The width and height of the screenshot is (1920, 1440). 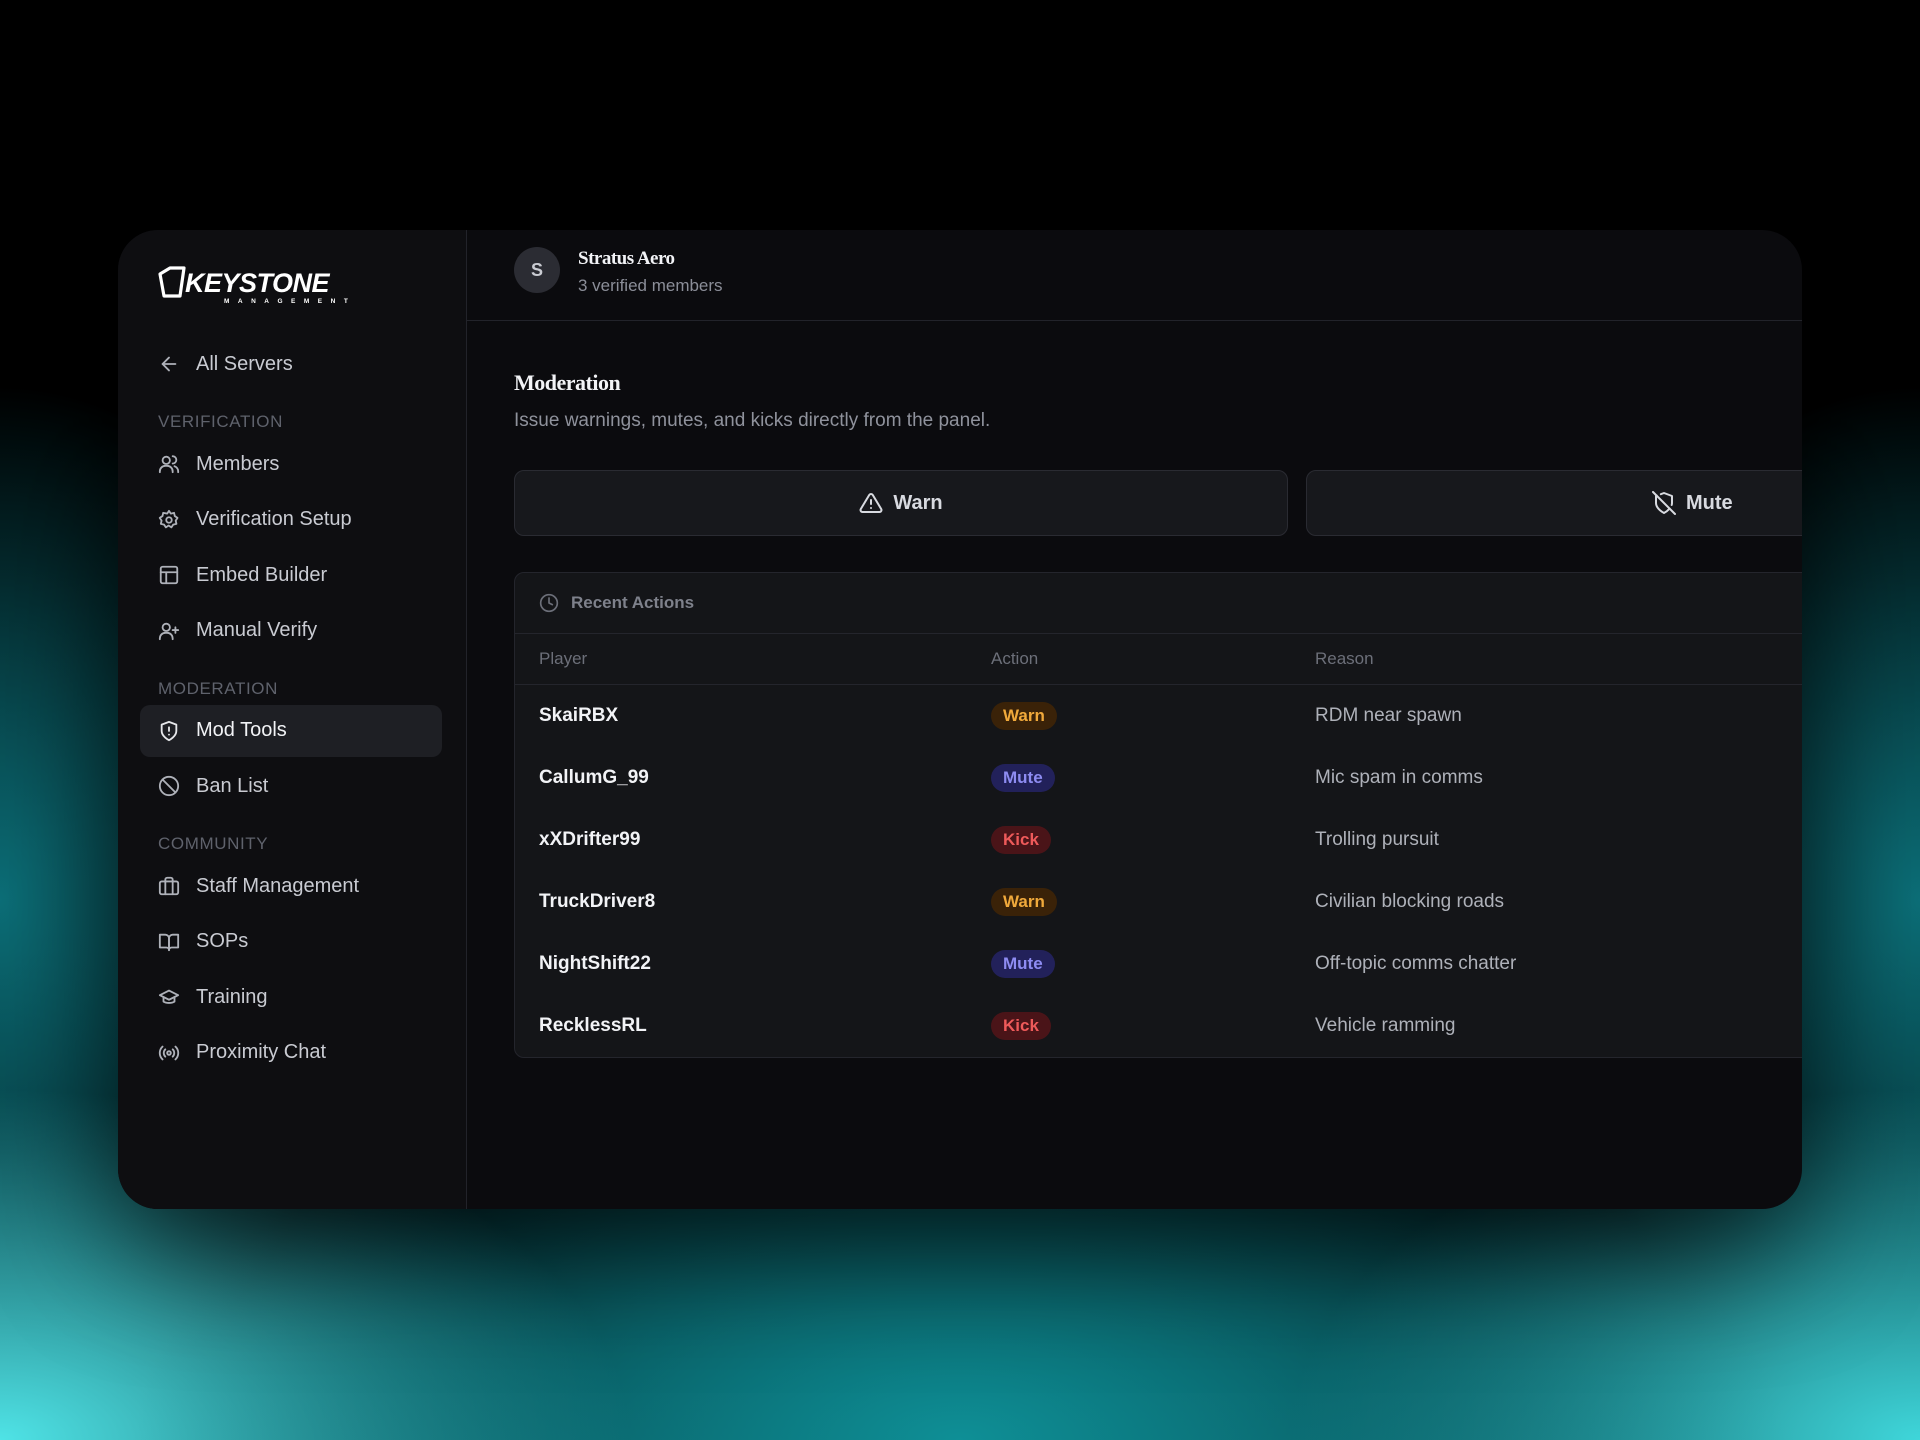 What do you see at coordinates (169, 731) in the screenshot?
I see `shield-icon` at bounding box center [169, 731].